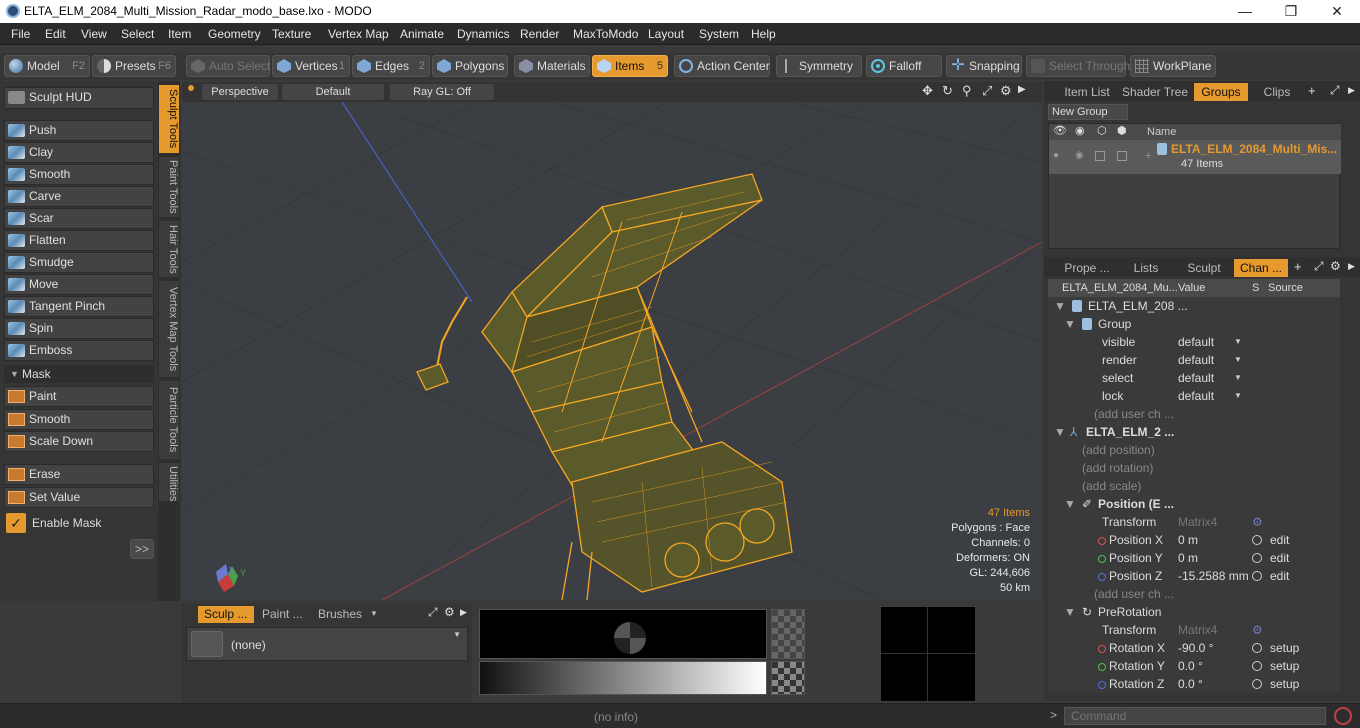  I want to click on materials-button: Materials, so click(552, 66).